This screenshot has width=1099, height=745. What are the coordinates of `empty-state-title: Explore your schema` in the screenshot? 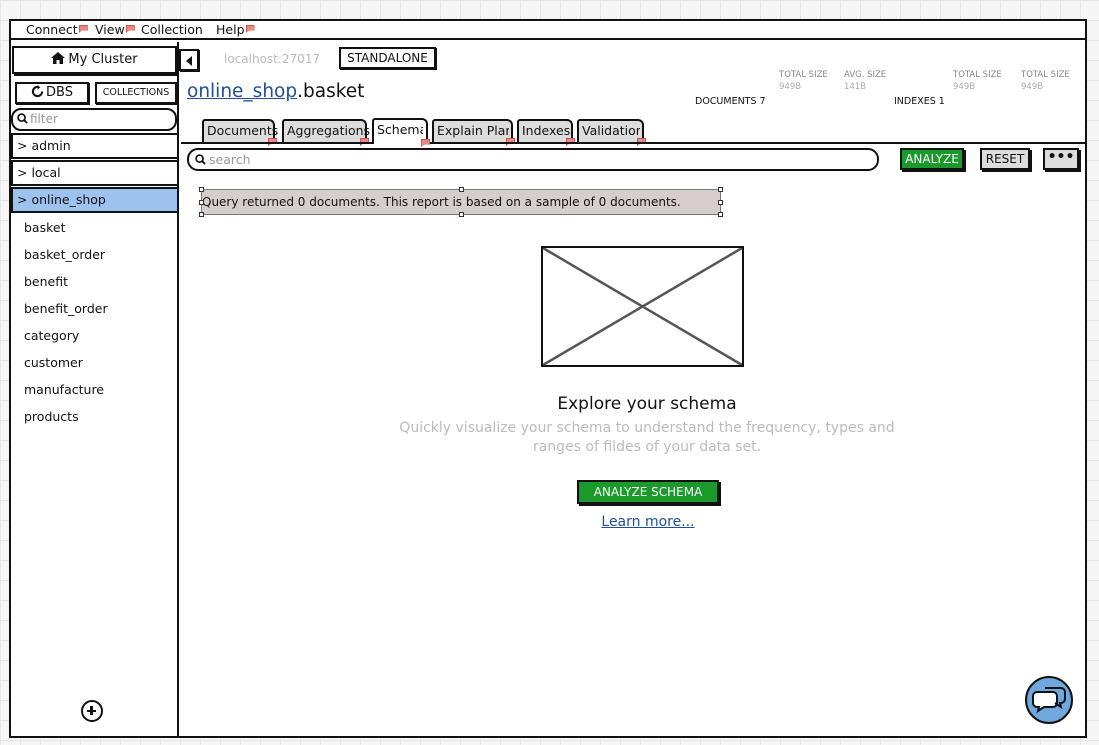 It's located at (647, 404).